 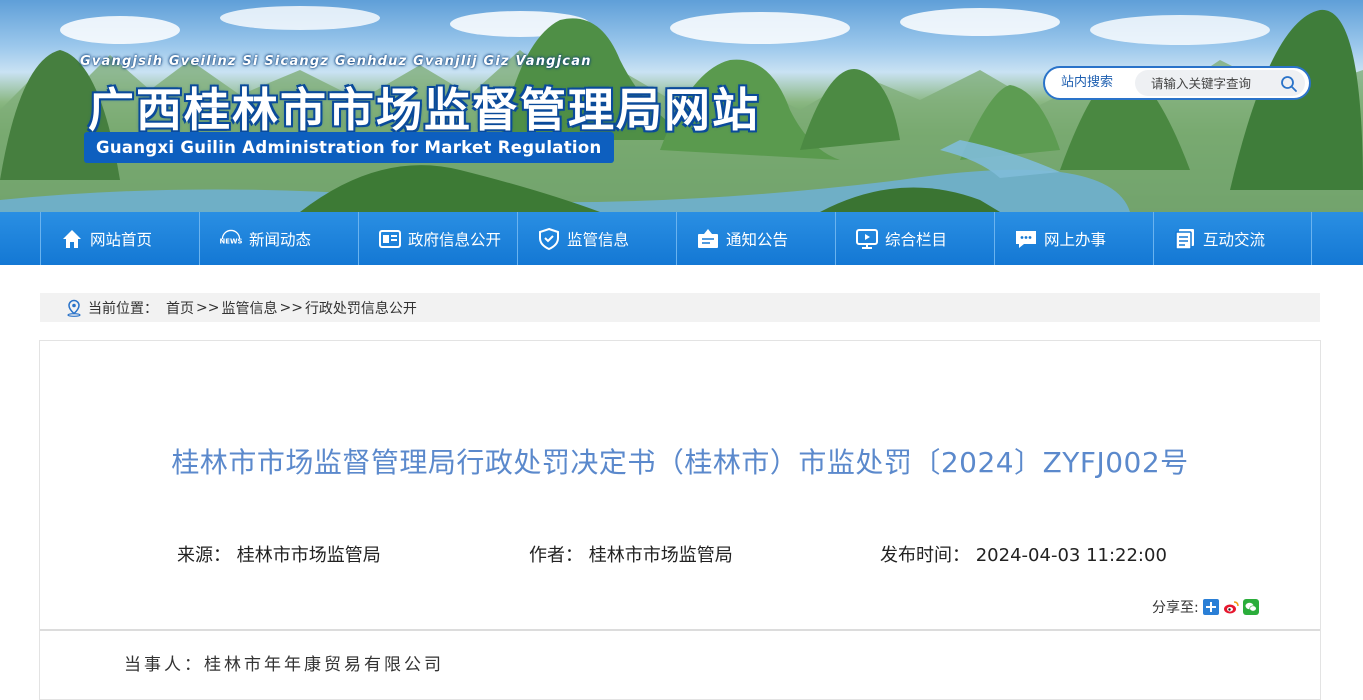 I want to click on article-title: 桂林市市场监督管理局行政处罚决定书（桂林市）市监处罚〔2024〕ZYFJ002号, so click(x=680, y=462).